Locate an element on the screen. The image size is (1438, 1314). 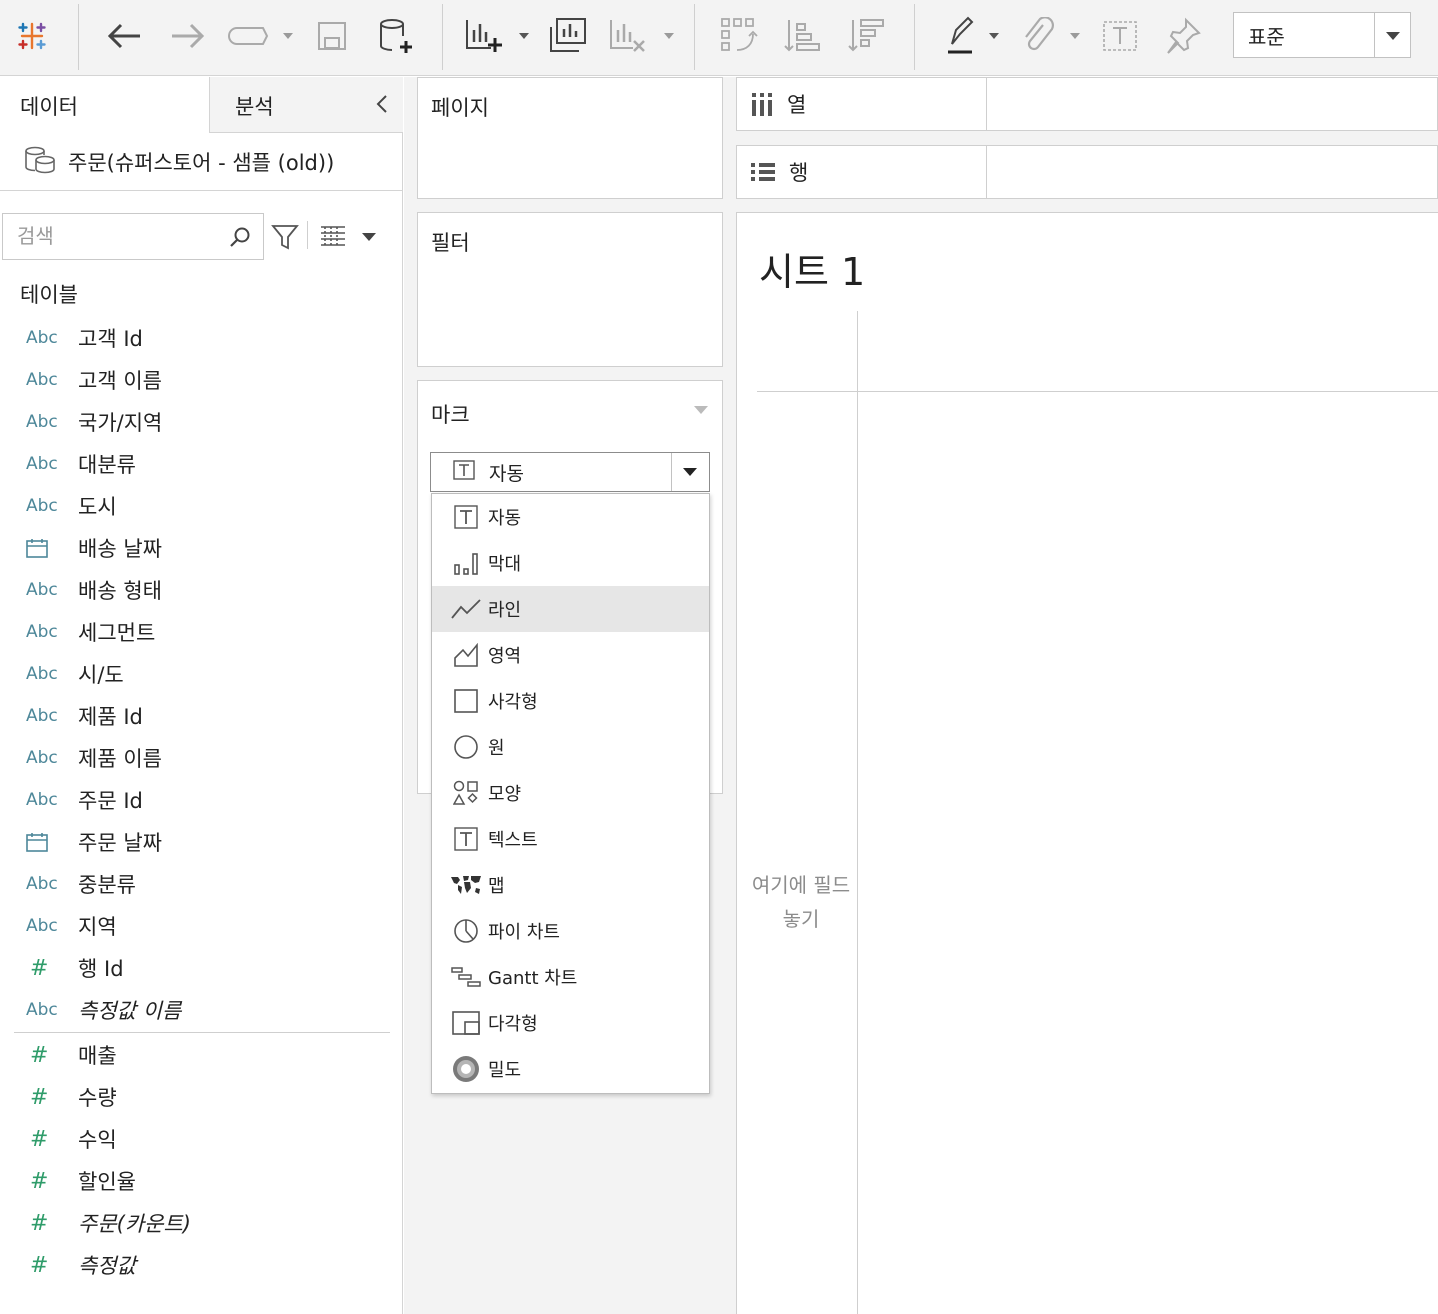
mark-type-option: 막대 is located at coordinates (570, 563).